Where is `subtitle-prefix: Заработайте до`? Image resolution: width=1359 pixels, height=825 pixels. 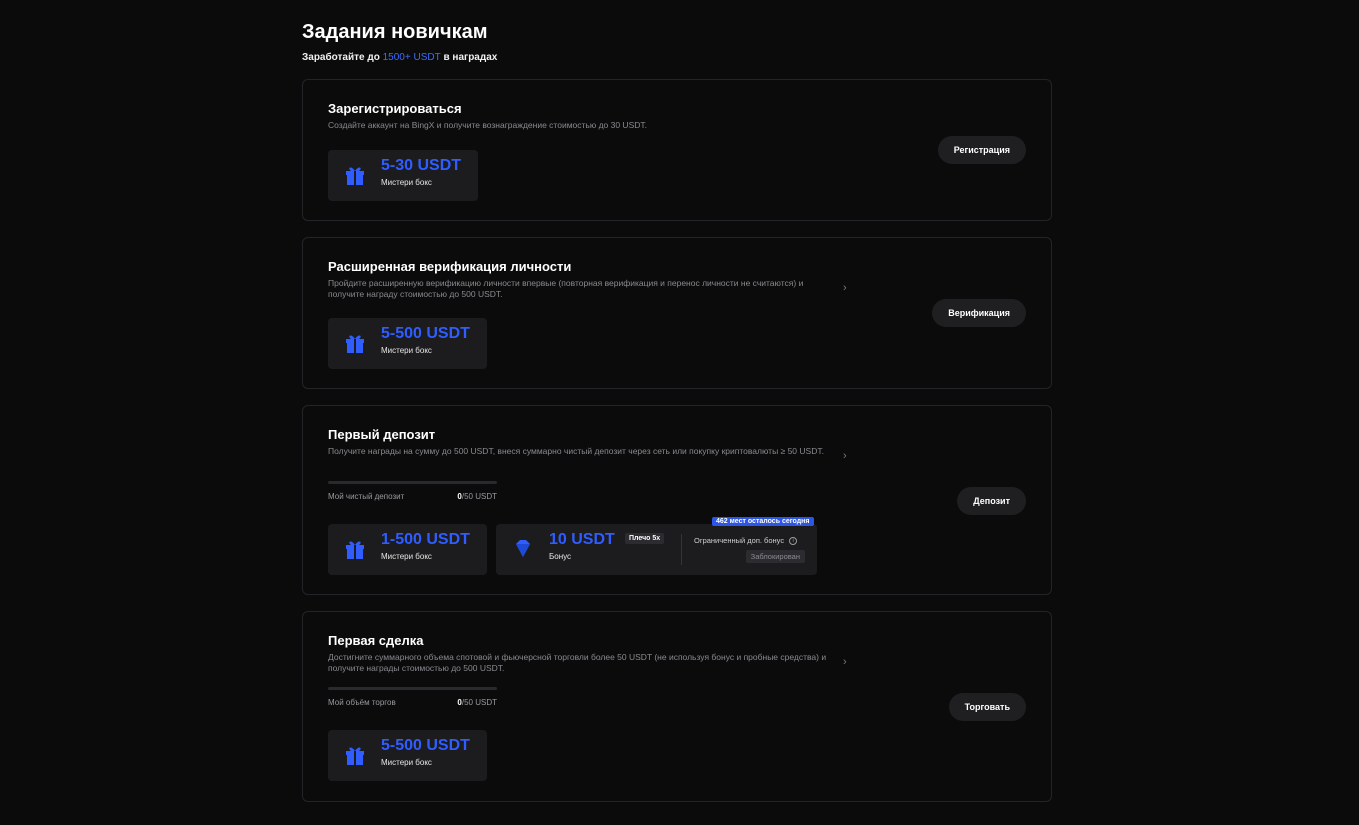 subtitle-prefix: Заработайте до is located at coordinates (341, 57).